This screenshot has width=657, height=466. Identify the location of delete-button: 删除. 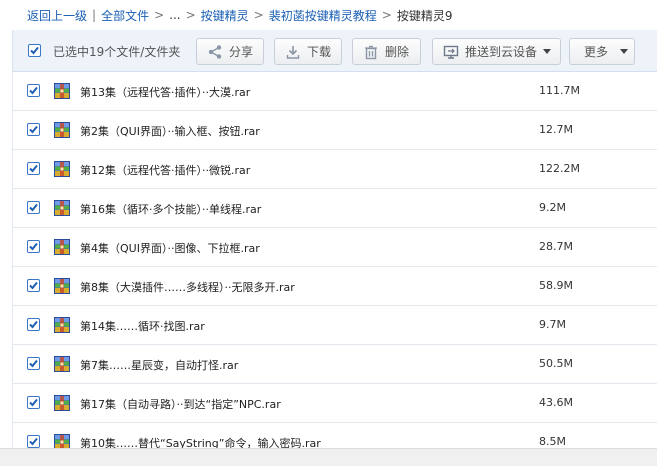
(386, 51).